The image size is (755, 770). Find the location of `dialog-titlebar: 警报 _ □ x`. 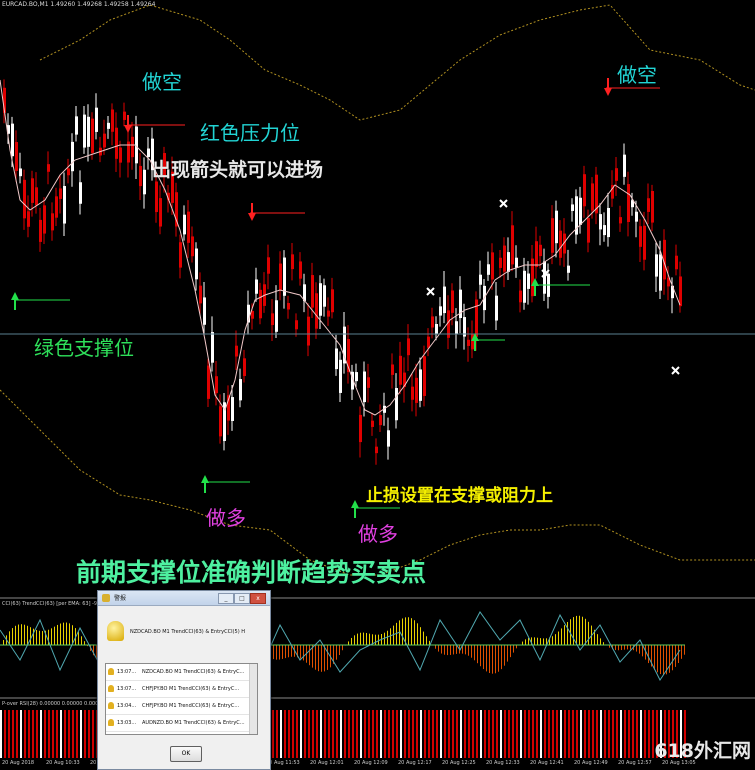

dialog-titlebar: 警报 _ □ x is located at coordinates (184, 598).